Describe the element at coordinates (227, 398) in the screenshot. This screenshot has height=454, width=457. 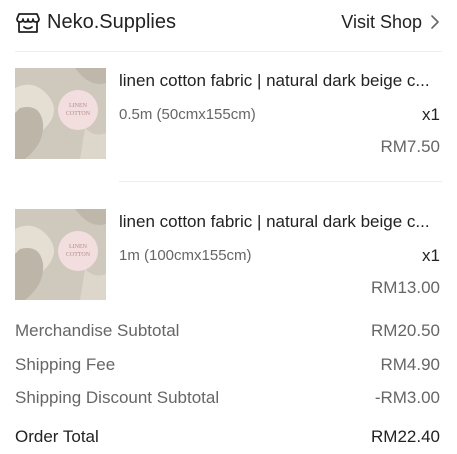
I see `shipping-discount-row: Shipping Discount Subtotal -RM3.00` at that location.